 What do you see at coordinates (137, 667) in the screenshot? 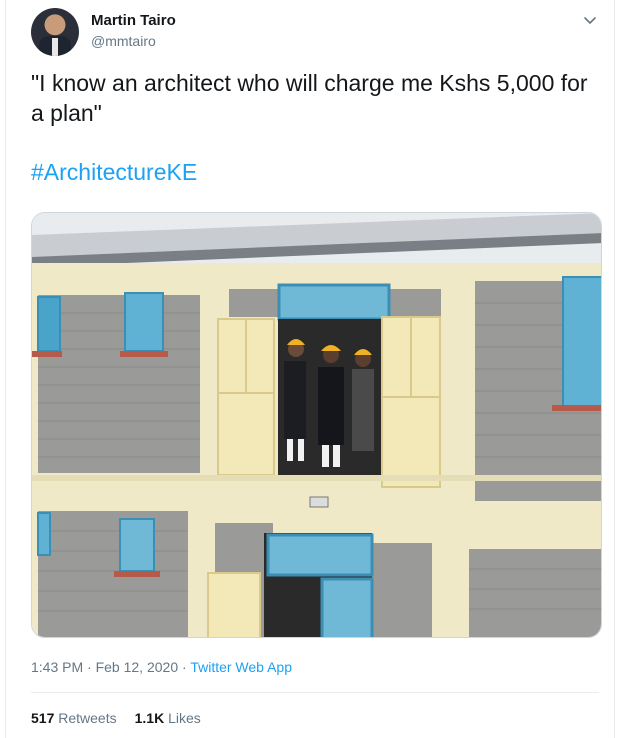
I see `tweet-date: Feb 12, 2020` at bounding box center [137, 667].